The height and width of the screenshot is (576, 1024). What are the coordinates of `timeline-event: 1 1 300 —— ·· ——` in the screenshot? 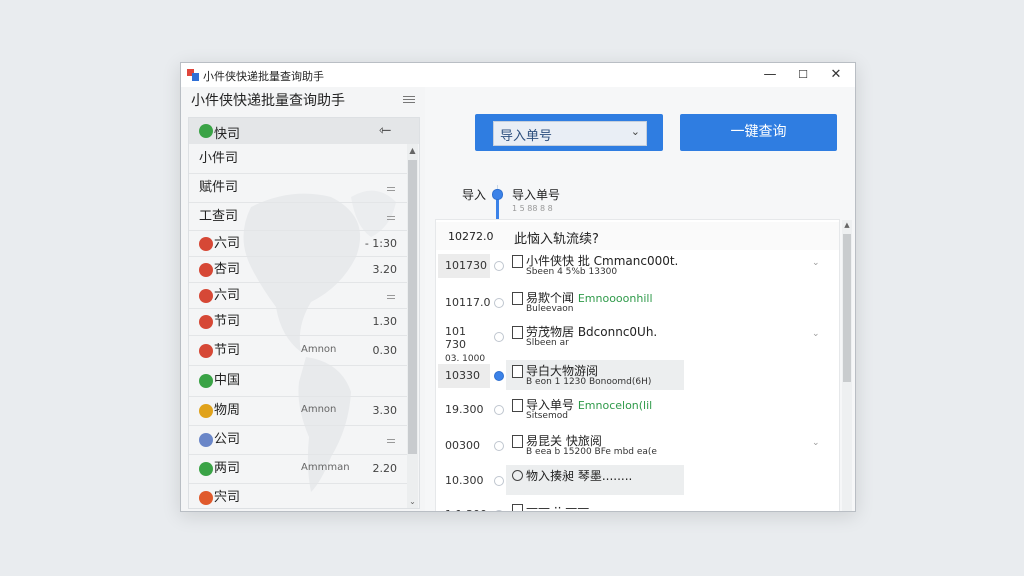 It's located at (637, 506).